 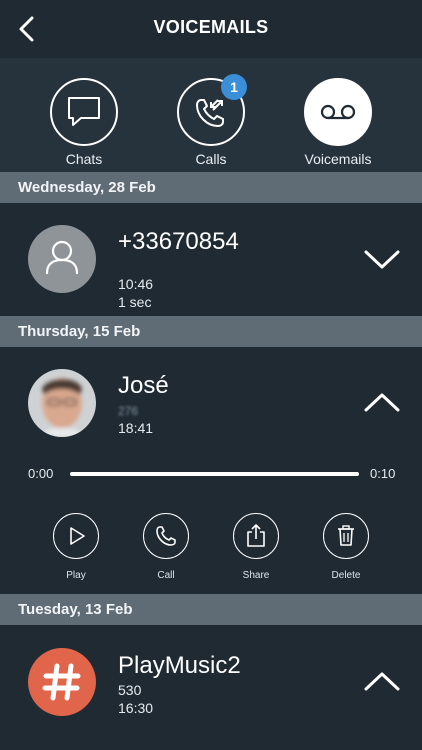 I want to click on caller-name: José, so click(x=143, y=385).